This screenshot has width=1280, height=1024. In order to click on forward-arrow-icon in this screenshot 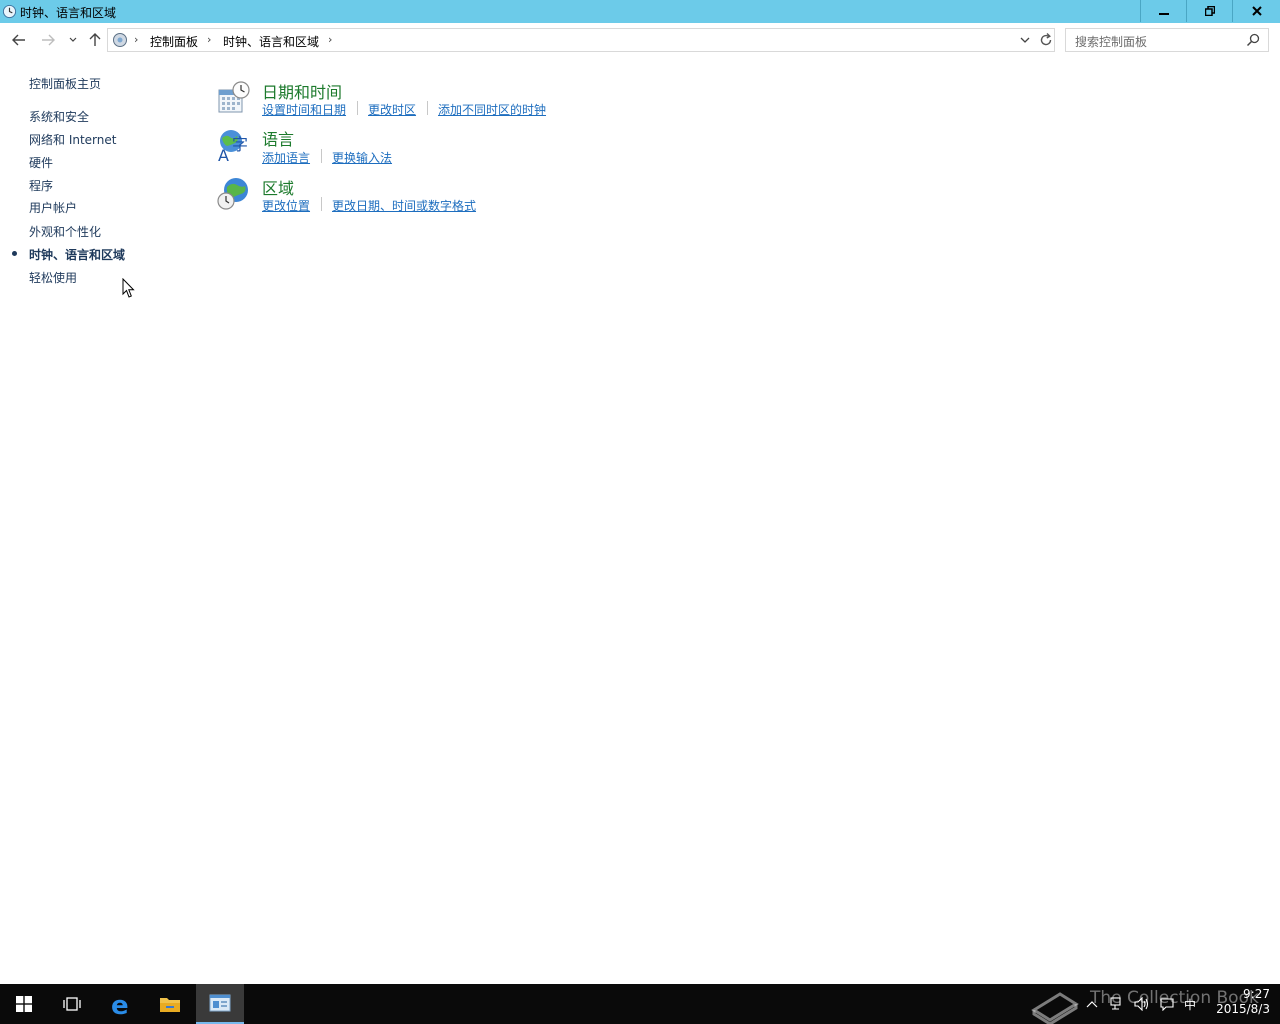, I will do `click(48, 40)`.